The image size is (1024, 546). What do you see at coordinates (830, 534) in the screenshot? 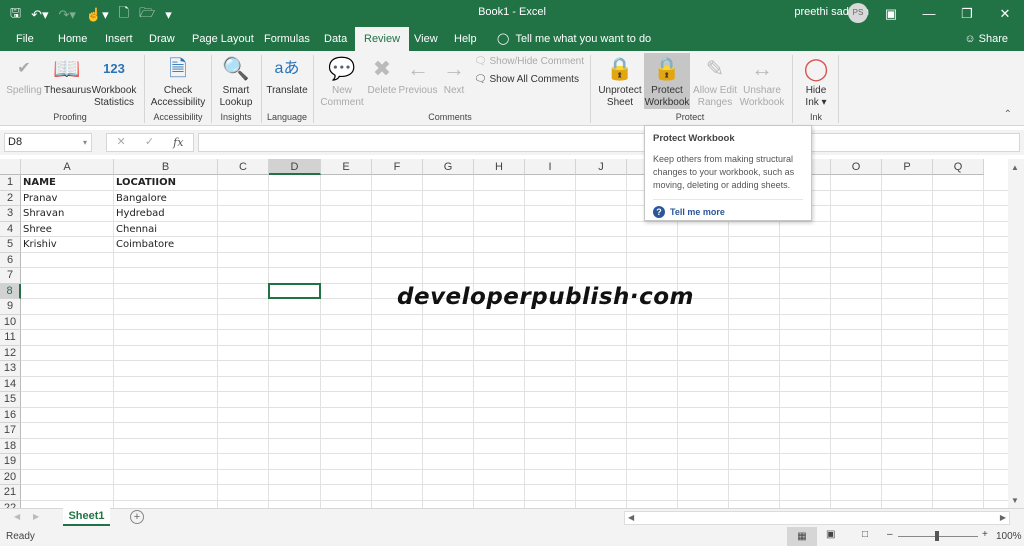
I see `page-layout-view-icon: ▣` at bounding box center [830, 534].